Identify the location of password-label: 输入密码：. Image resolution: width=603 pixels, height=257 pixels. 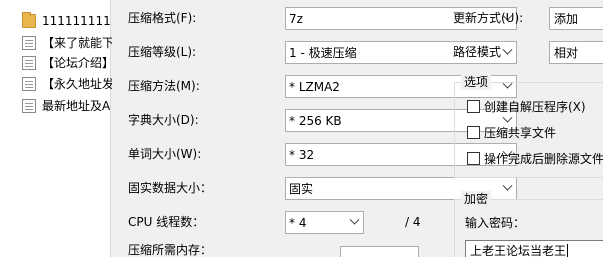
(495, 223).